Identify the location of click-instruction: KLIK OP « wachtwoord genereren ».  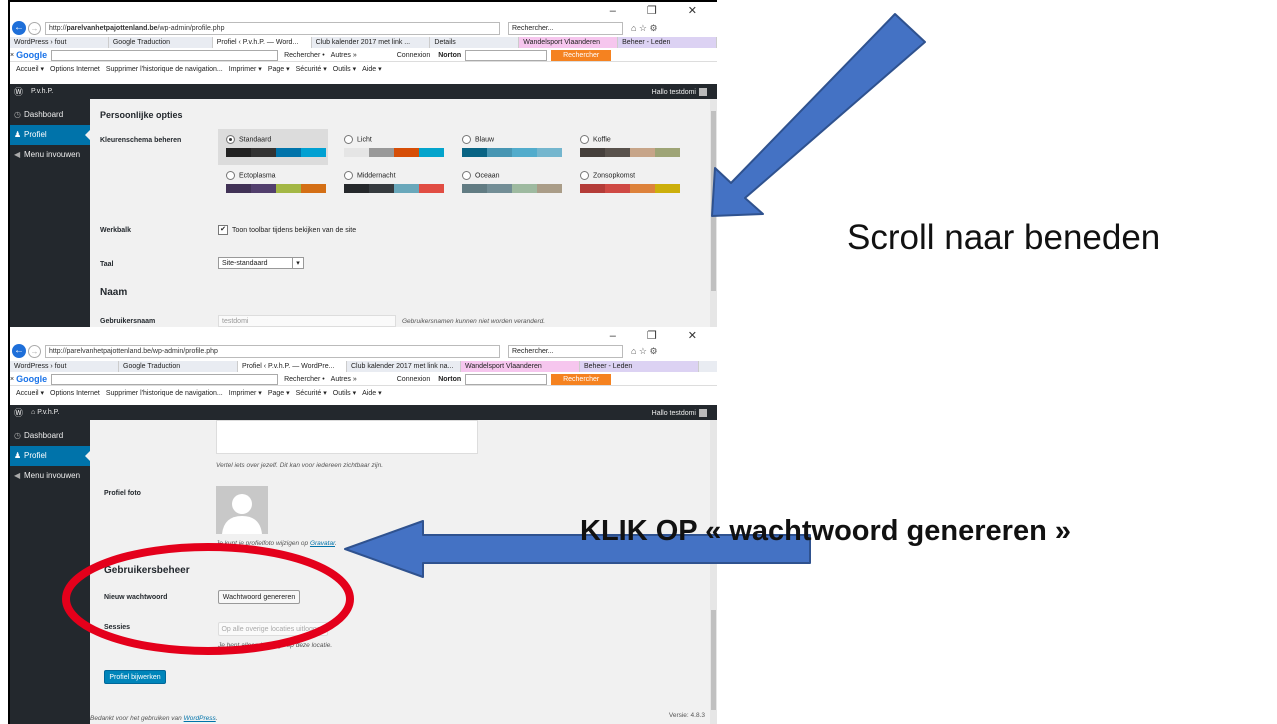
(825, 531).